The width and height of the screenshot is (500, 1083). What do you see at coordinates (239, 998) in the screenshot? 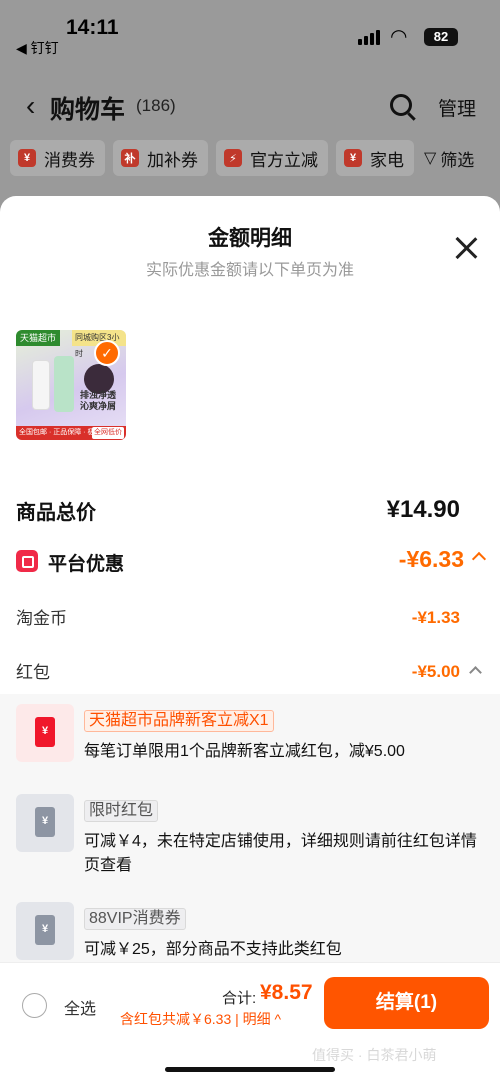
I see `sum-label: 合计:` at bounding box center [239, 998].